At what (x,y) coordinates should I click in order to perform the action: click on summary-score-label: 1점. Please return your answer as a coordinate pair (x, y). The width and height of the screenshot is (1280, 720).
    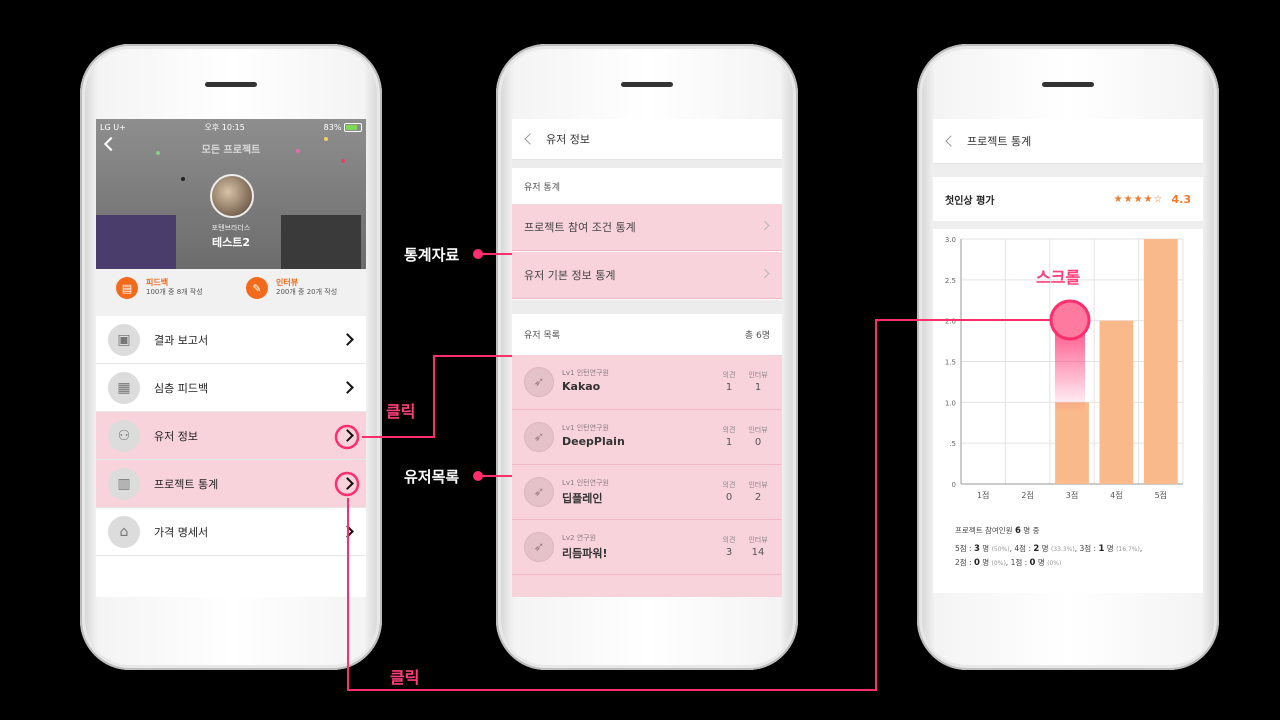
    Looking at the image, I should click on (1016, 562).